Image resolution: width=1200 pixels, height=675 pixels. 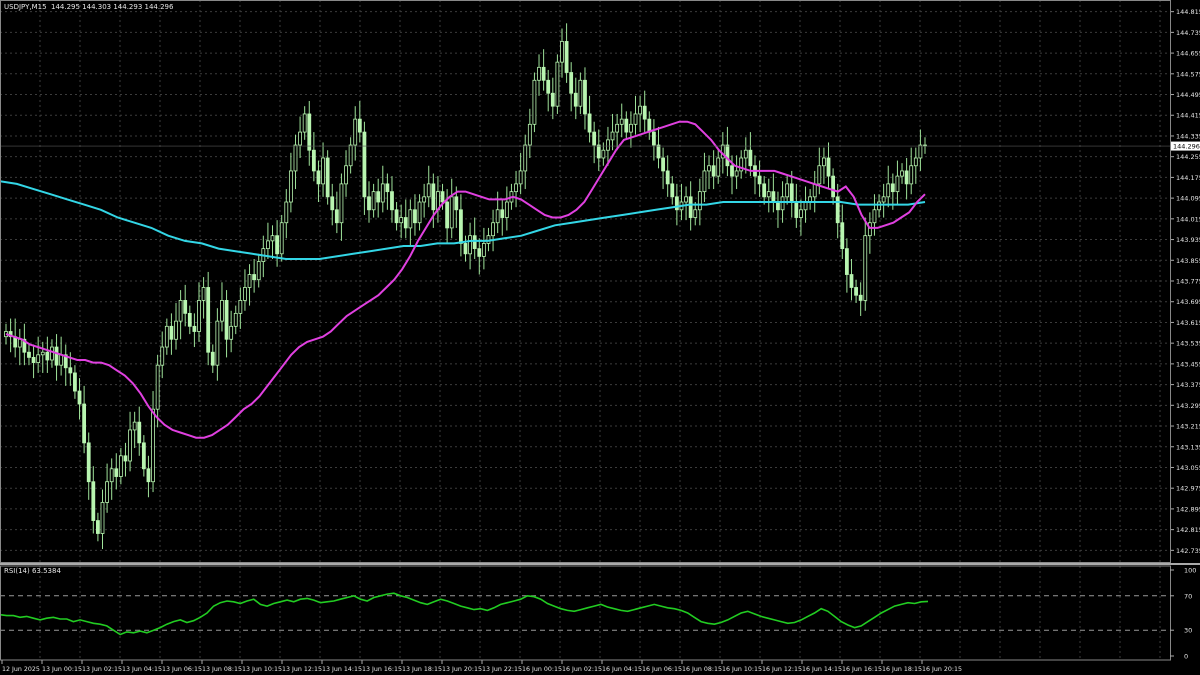 I want to click on x-tick-label: 13 Jun 20:15, so click(x=462, y=669).